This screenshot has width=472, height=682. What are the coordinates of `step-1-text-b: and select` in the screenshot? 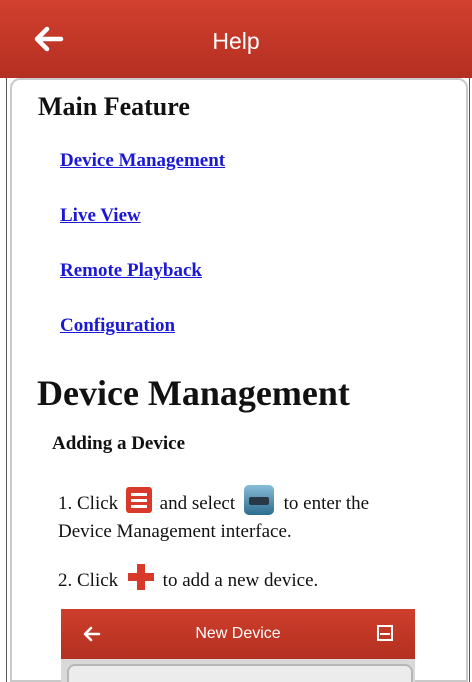 It's located at (197, 503).